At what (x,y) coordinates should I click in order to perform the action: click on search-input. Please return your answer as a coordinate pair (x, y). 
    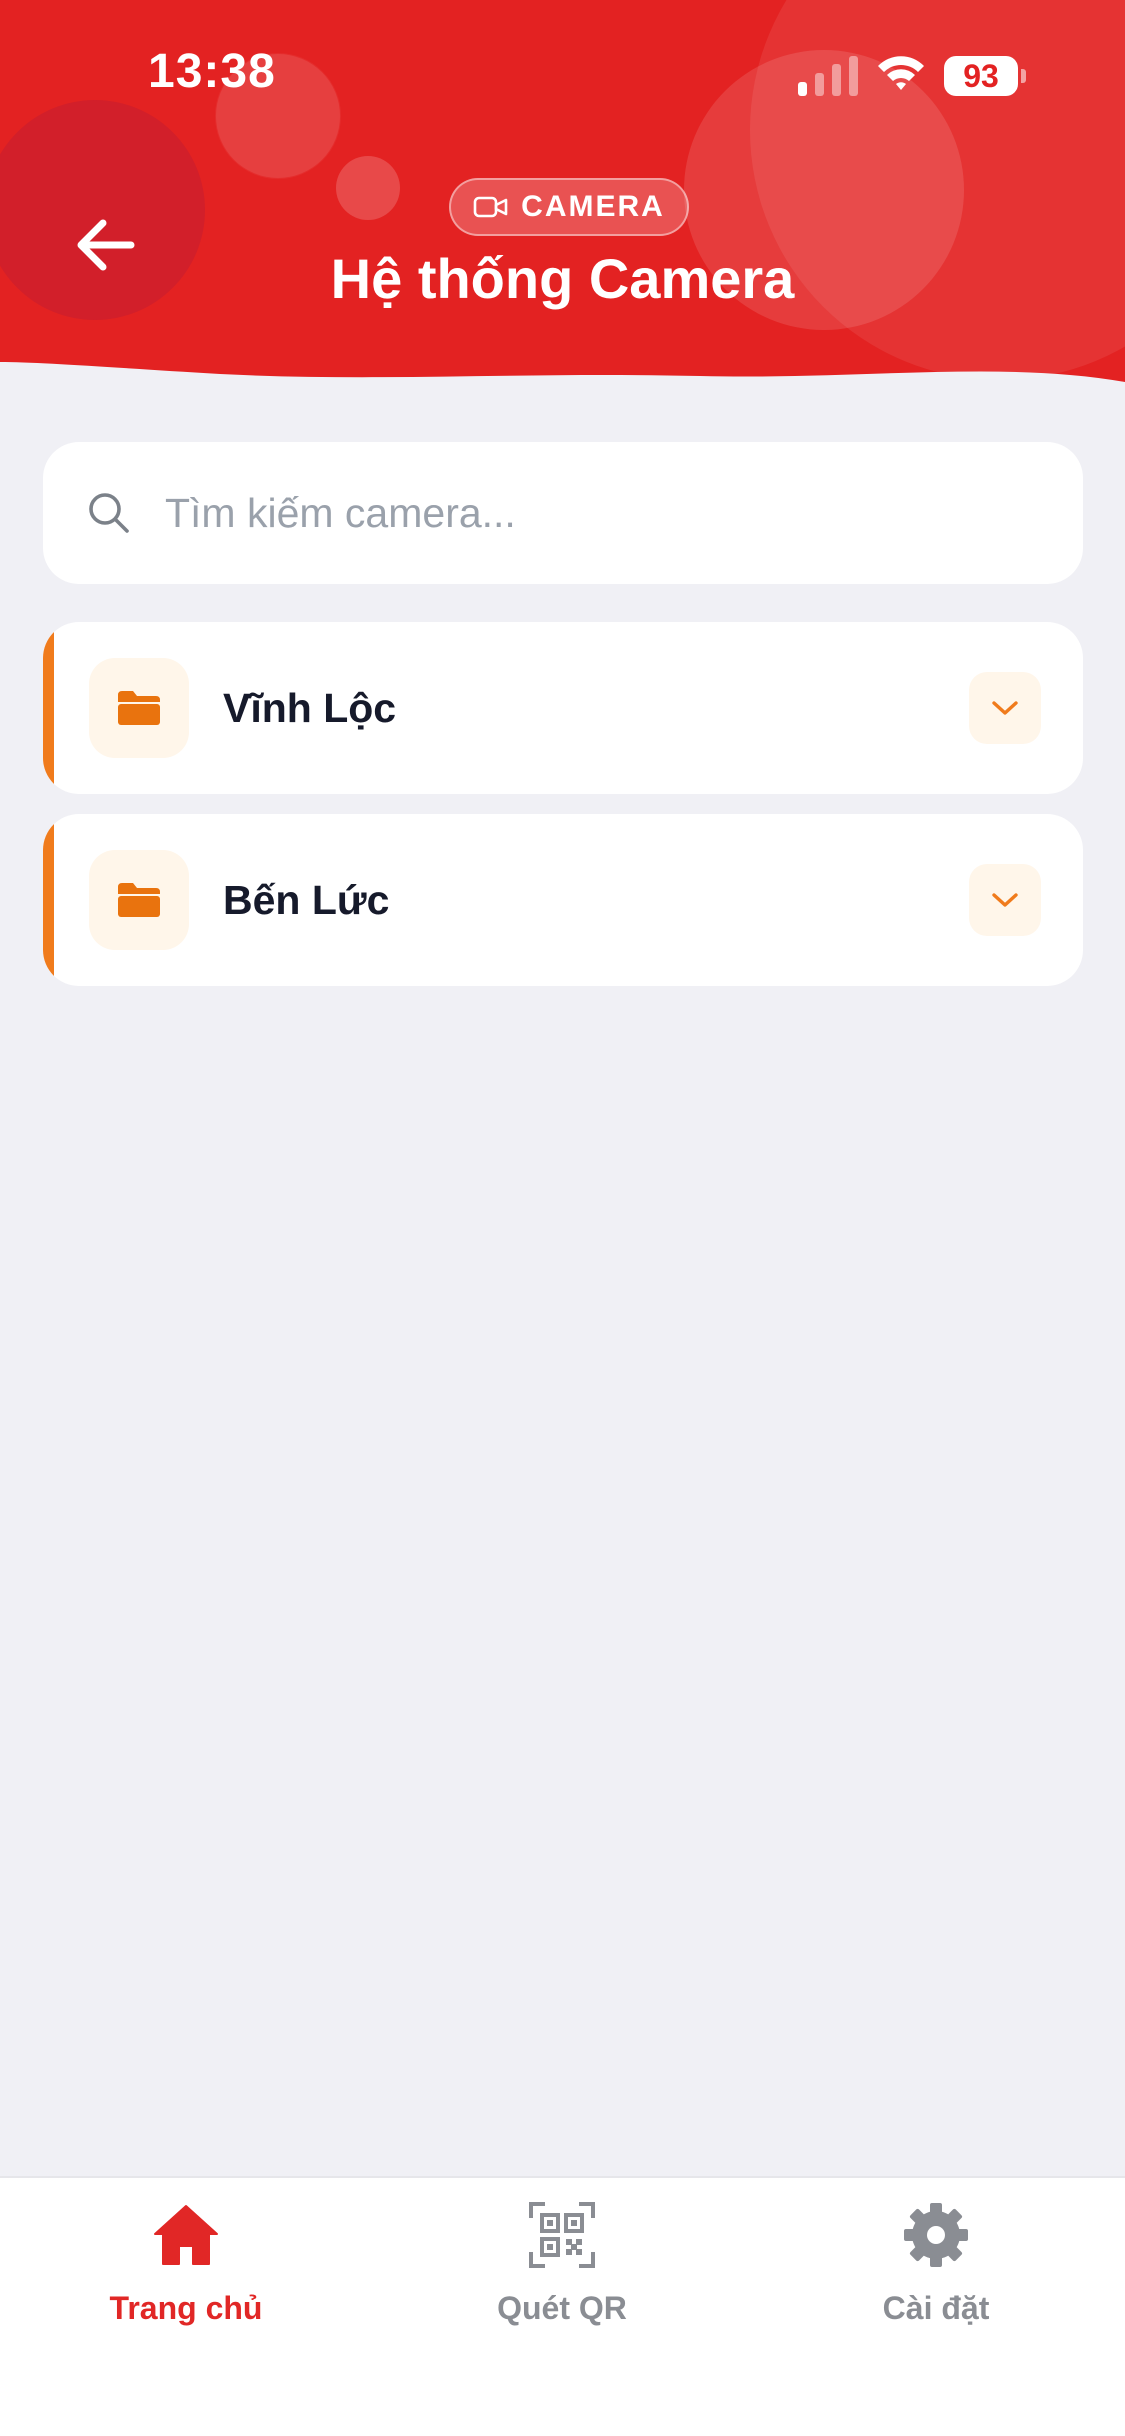
    Looking at the image, I should click on (603, 513).